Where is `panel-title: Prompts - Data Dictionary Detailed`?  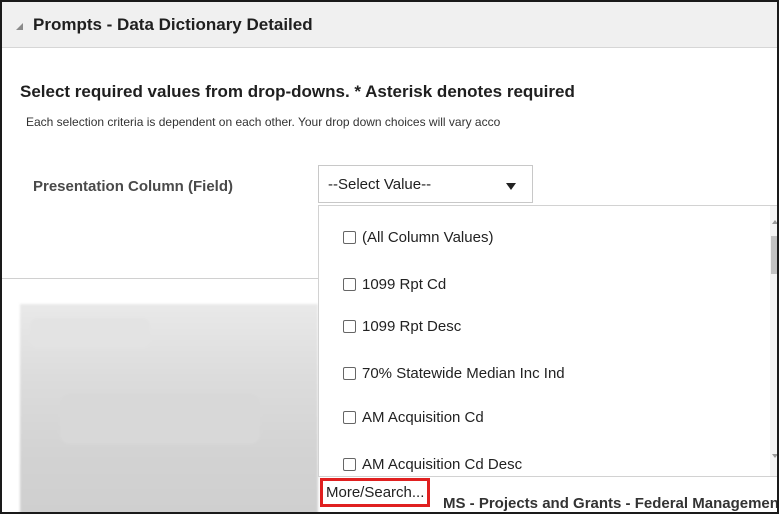
panel-title: Prompts - Data Dictionary Detailed is located at coordinates (173, 24).